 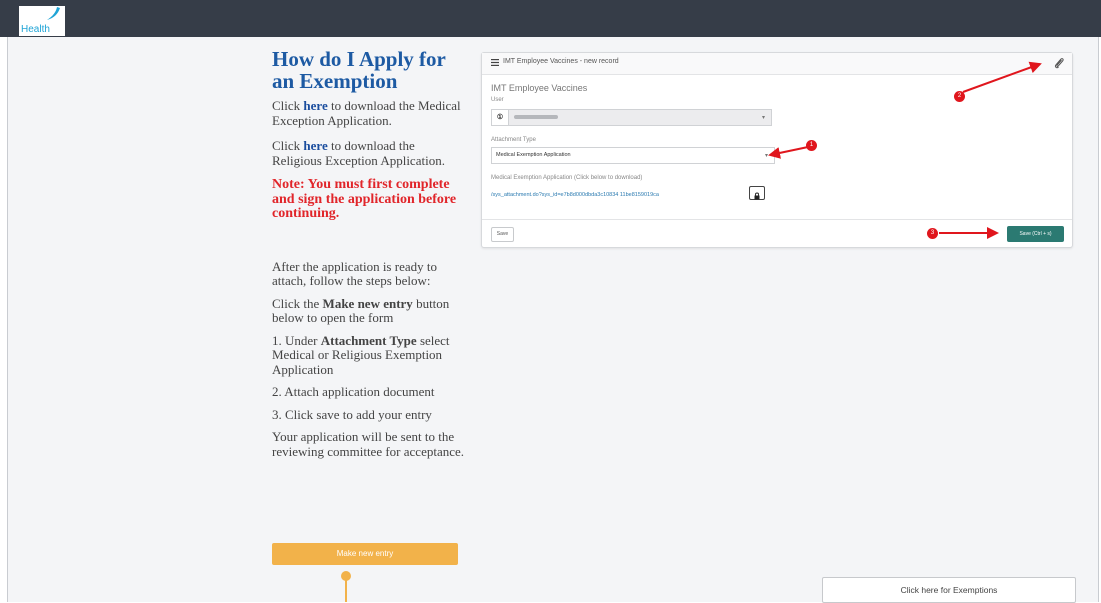 I want to click on info-icon: ①, so click(x=500, y=117).